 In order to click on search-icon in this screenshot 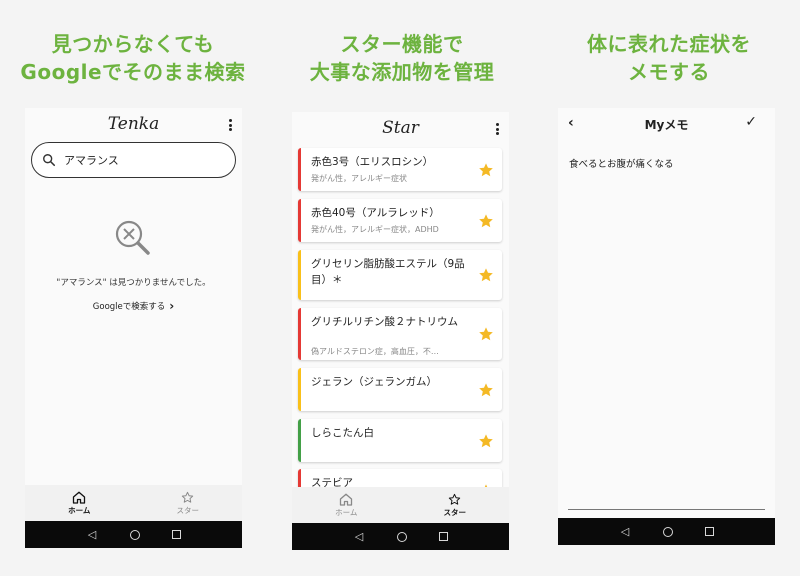, I will do `click(49, 160)`.